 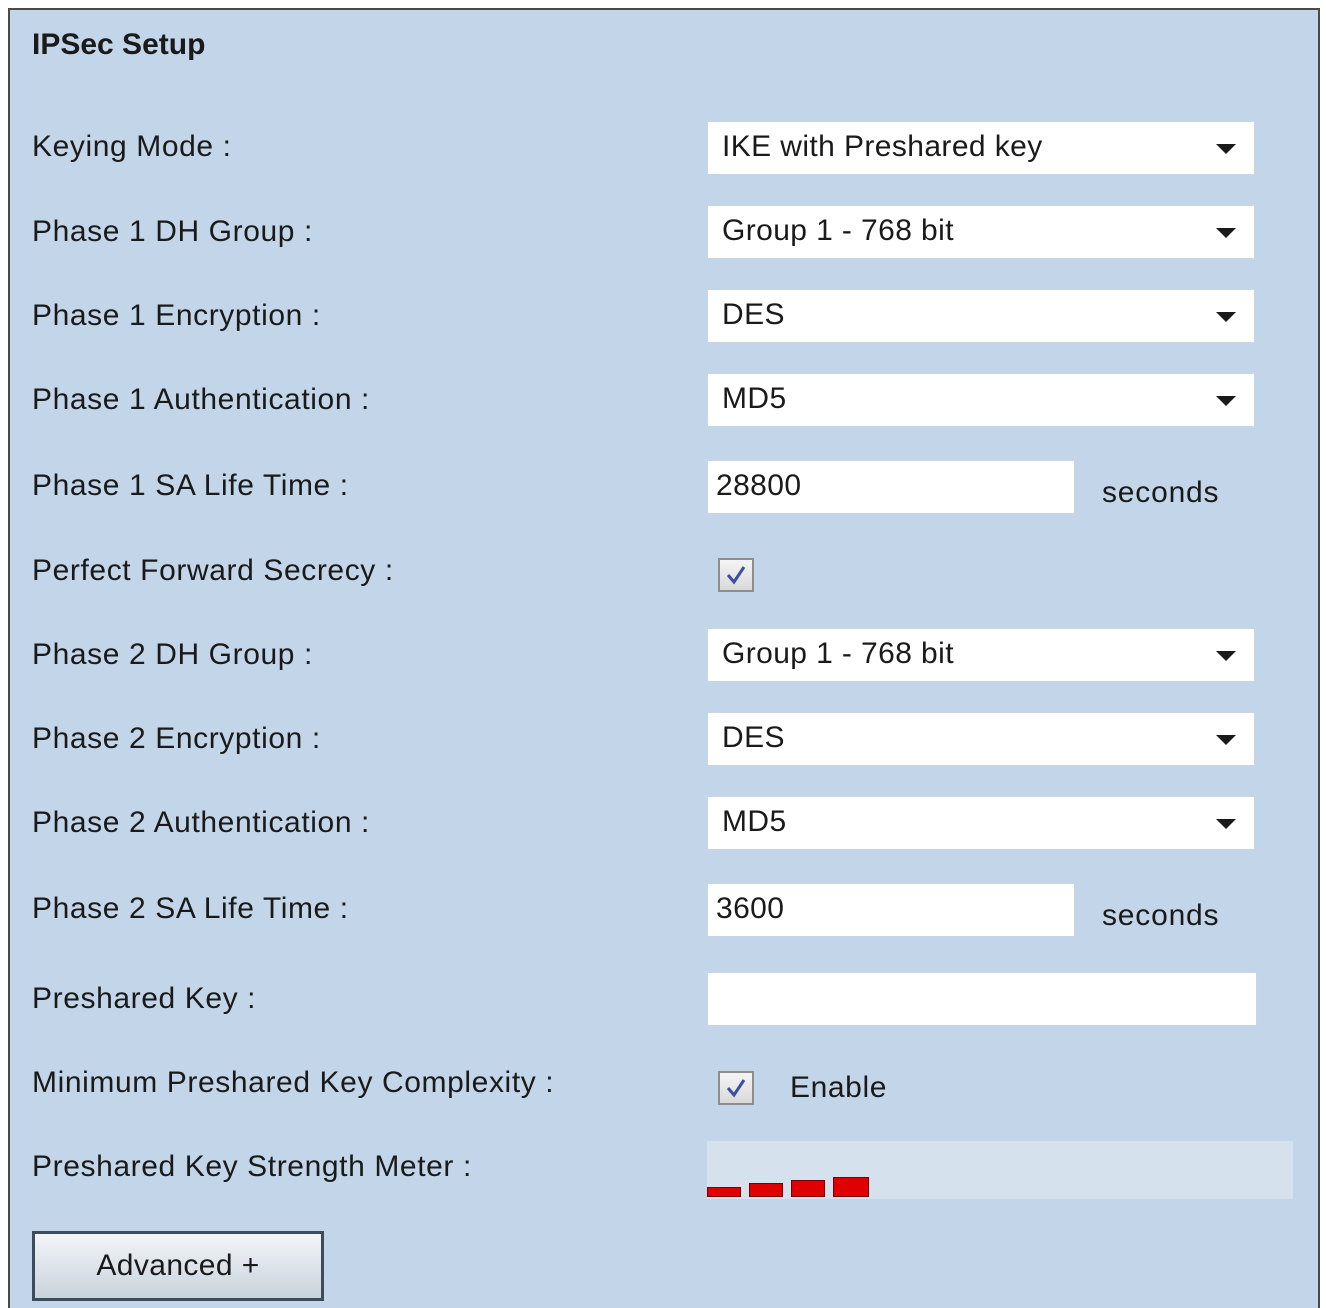 What do you see at coordinates (190, 485) in the screenshot?
I see `phase1-sa-life-time-label: Phase 1 SA Life Time :` at bounding box center [190, 485].